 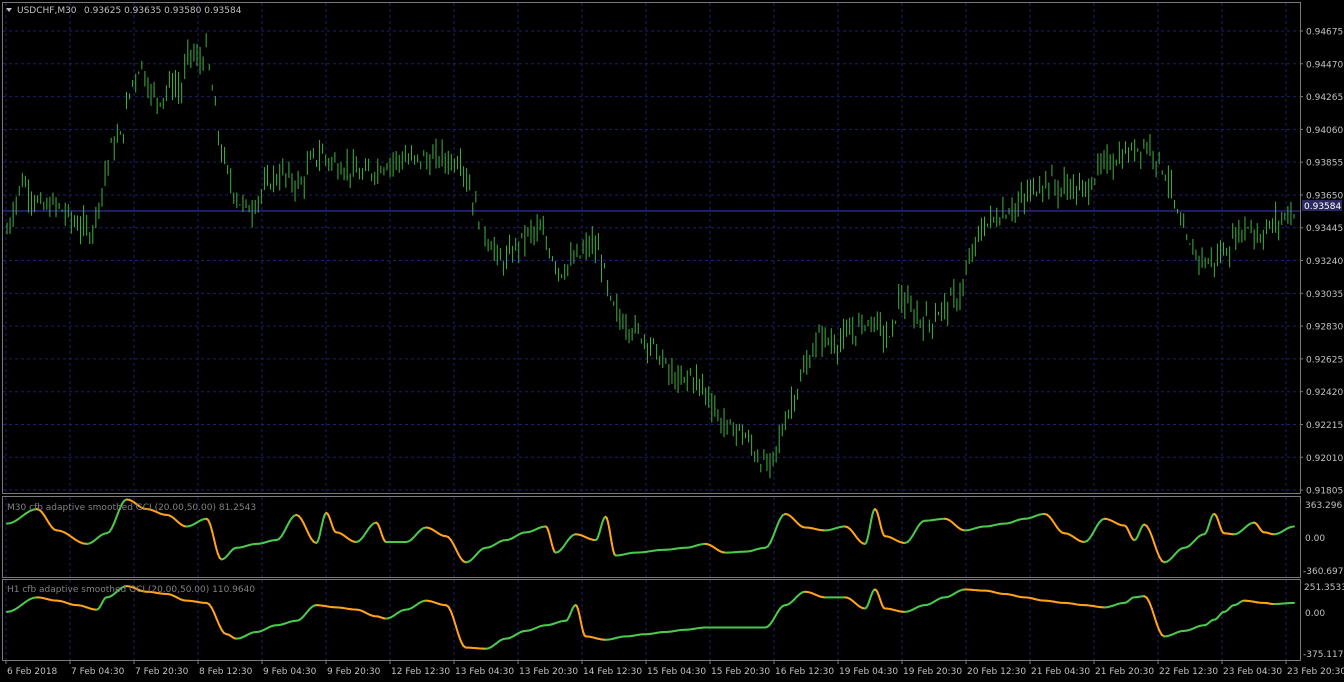 I want to click on time-tick-label: 13 Feb 04:30, so click(x=484, y=672).